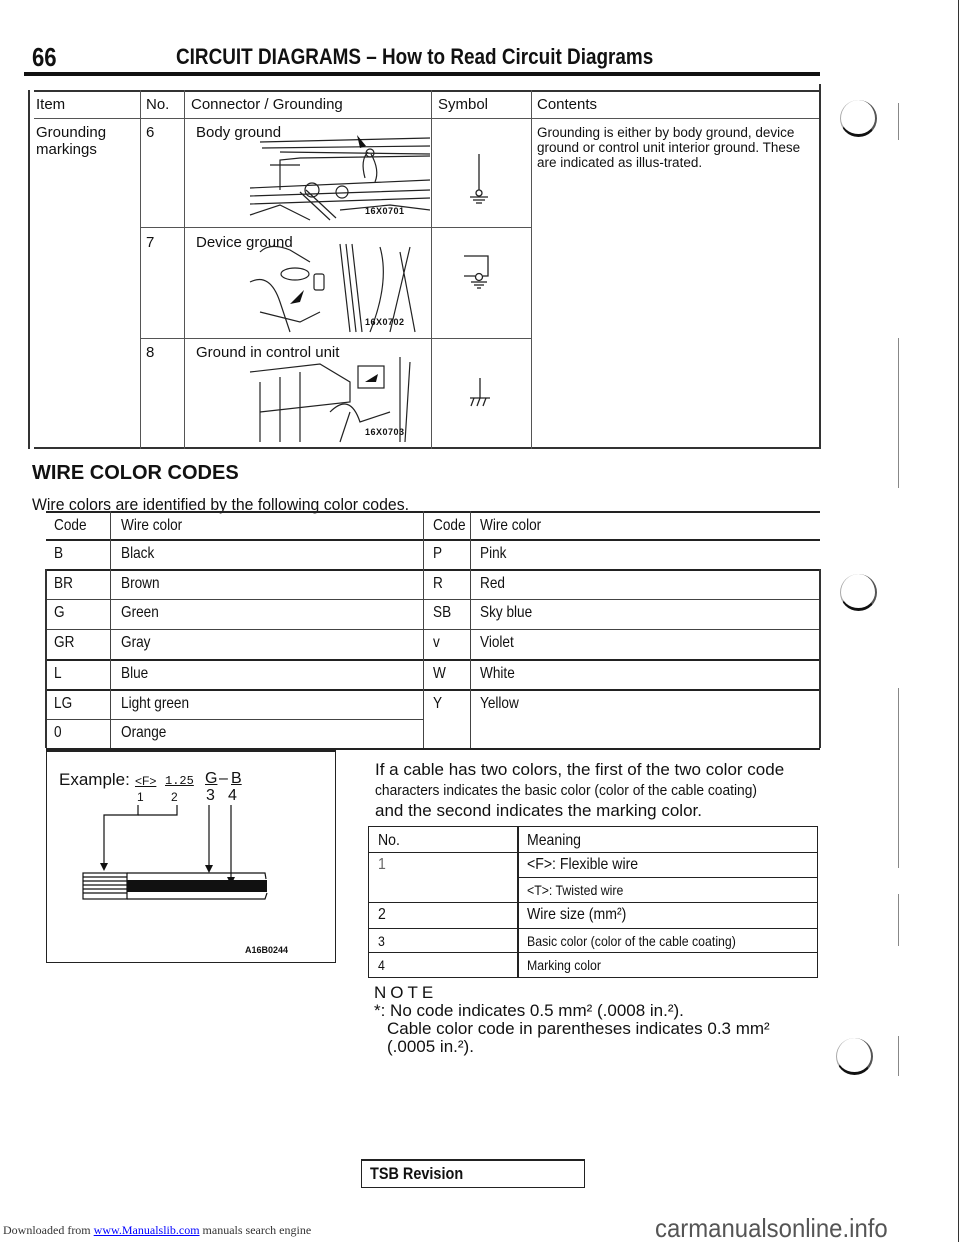  Describe the element at coordinates (567, 104) in the screenshot. I see `col-header-contents: Contents` at that location.